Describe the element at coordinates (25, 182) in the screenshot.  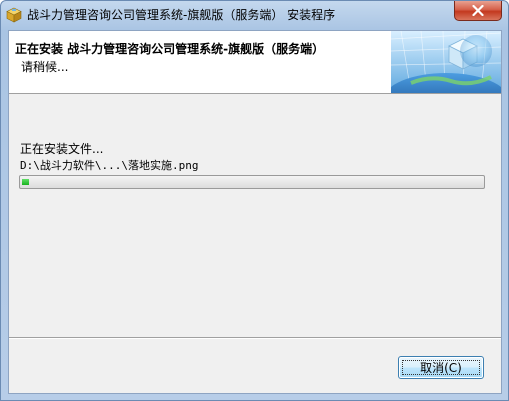
I see `progress-fill` at that location.